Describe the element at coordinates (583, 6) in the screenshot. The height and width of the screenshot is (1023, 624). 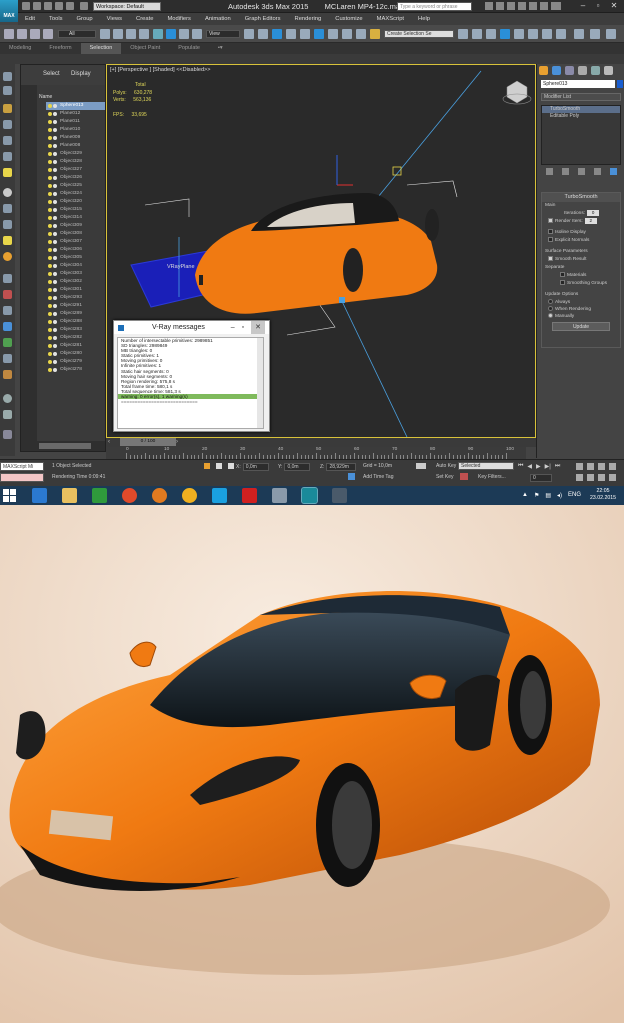
I see `minimize-icon: –` at that location.